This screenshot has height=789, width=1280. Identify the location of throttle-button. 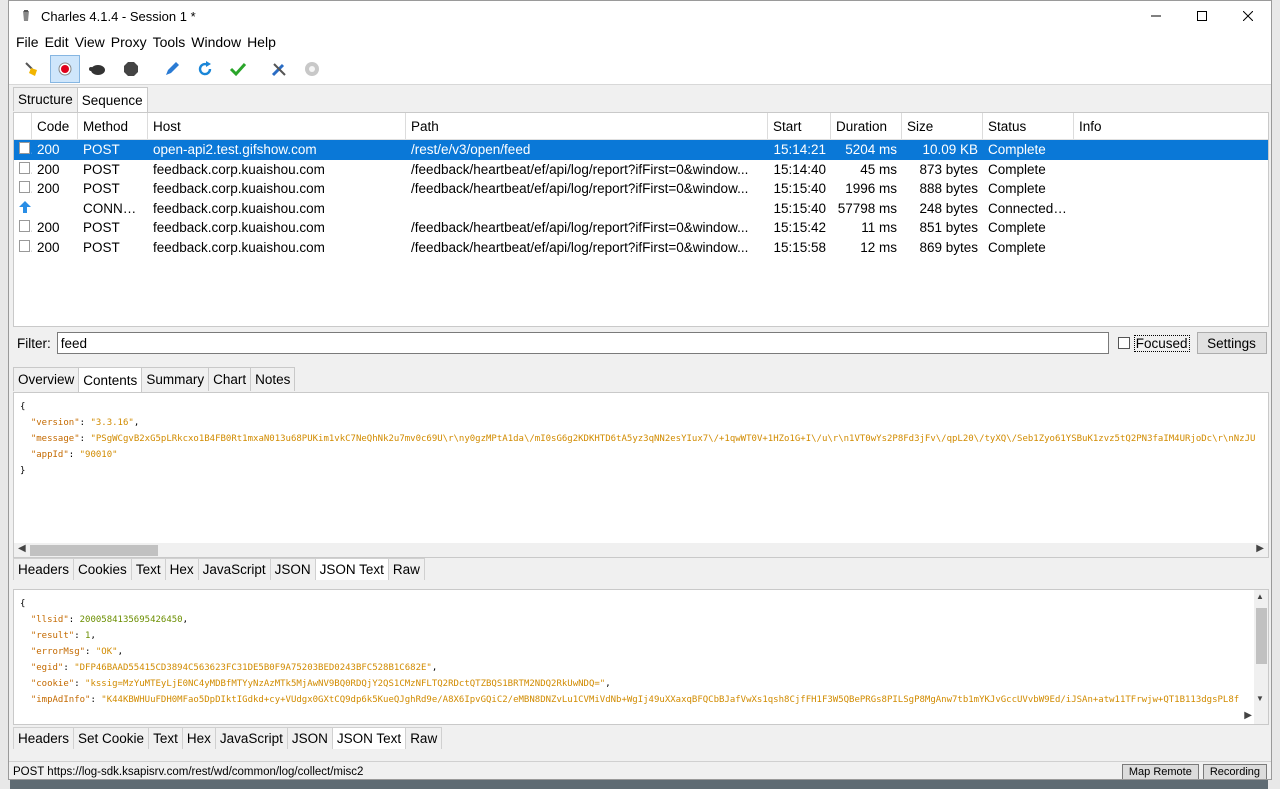
(98, 69).